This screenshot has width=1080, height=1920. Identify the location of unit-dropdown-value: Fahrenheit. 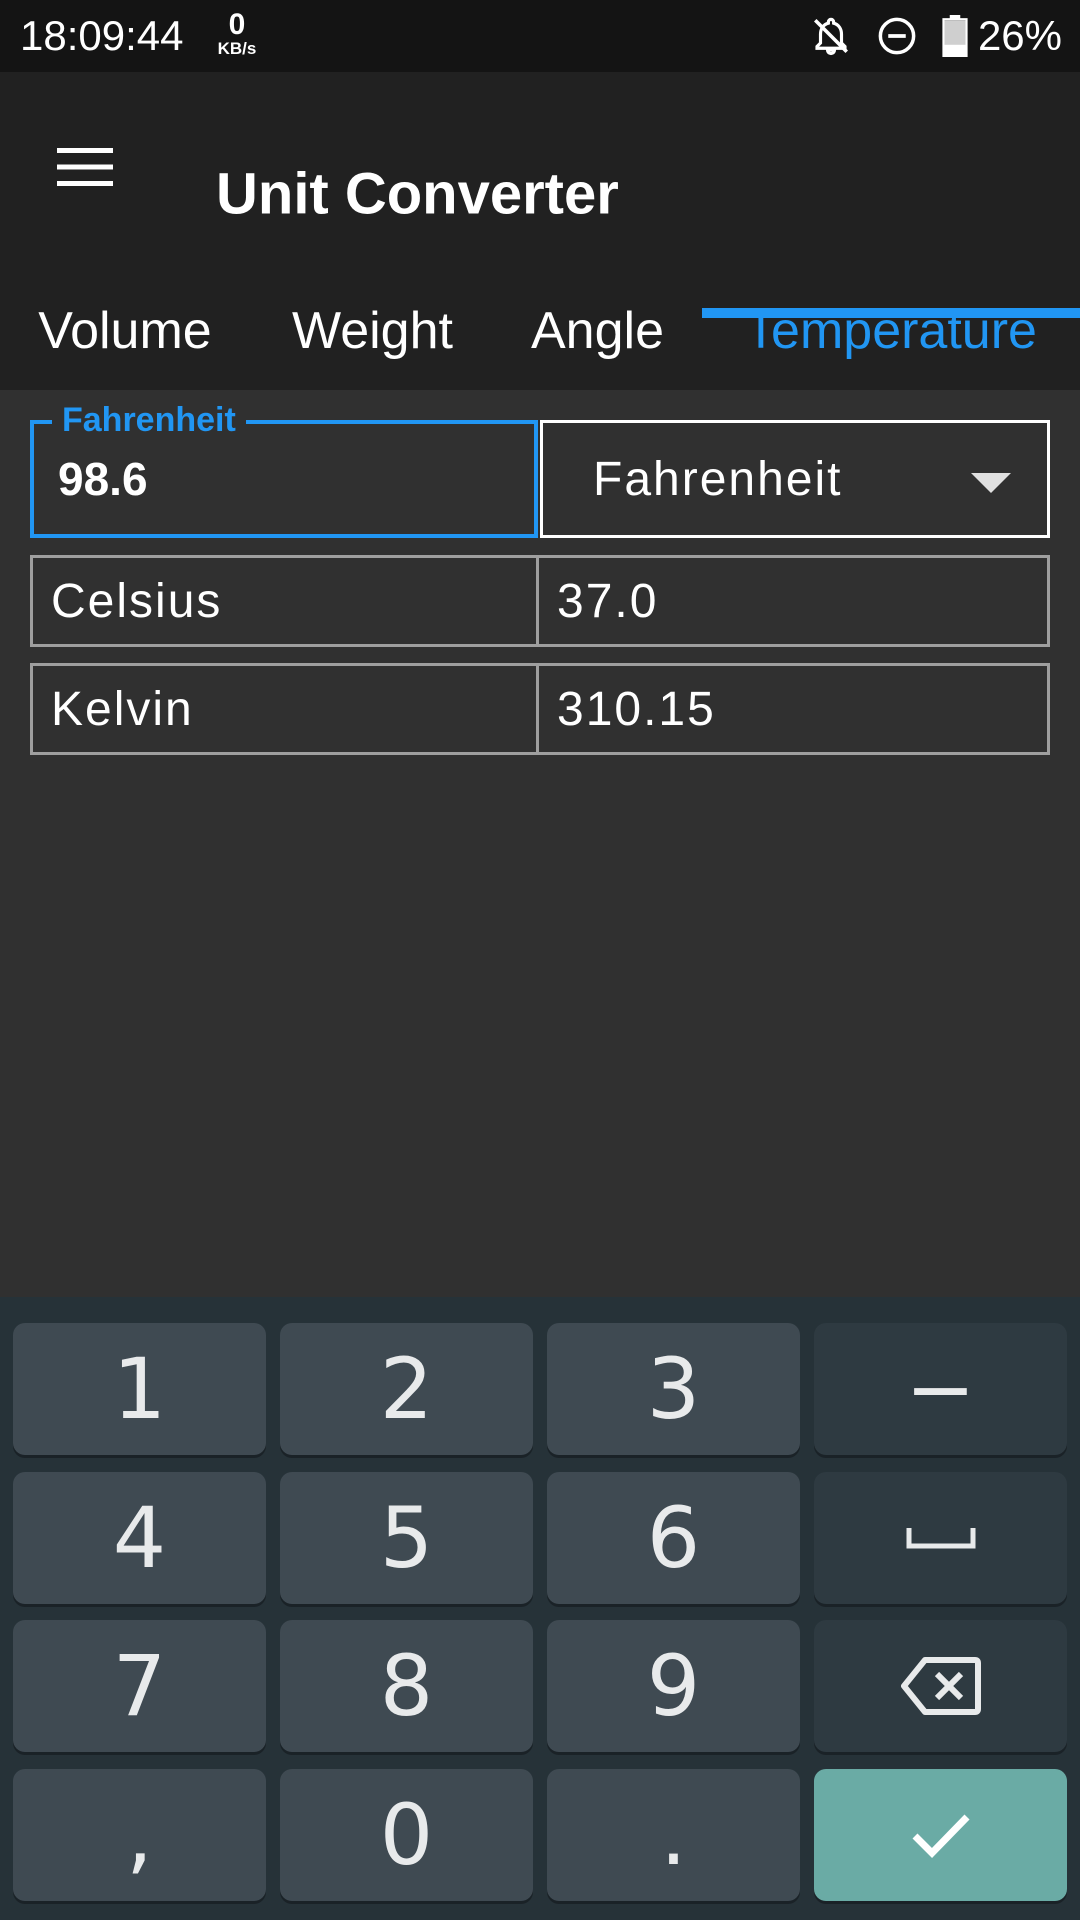
(718, 479).